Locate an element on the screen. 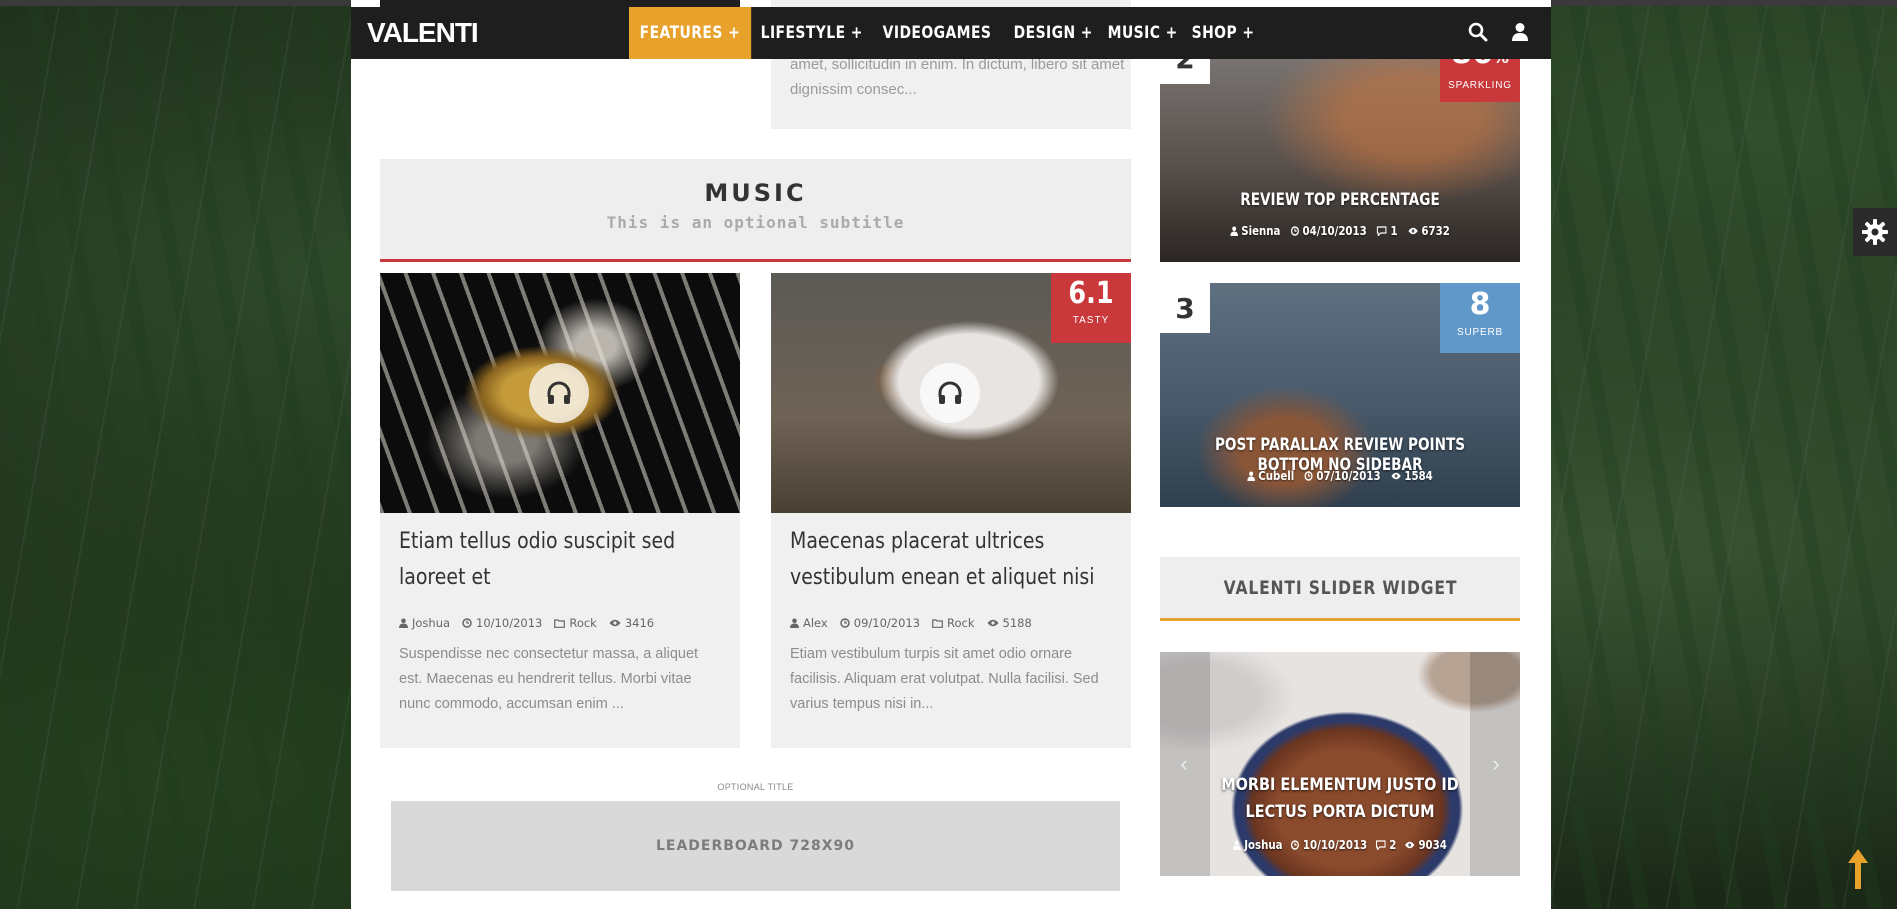 This screenshot has height=909, width=1897. post-author: Cubell is located at coordinates (1270, 476).